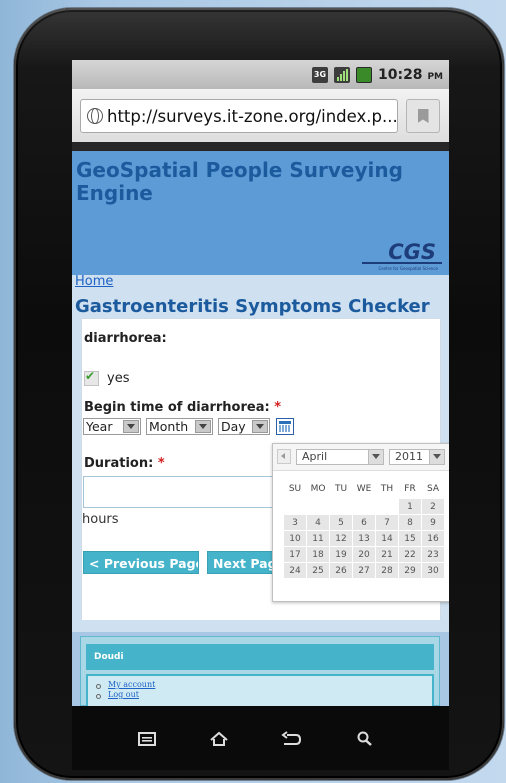 This screenshot has height=783, width=506. I want to click on battery-icon, so click(363, 74).